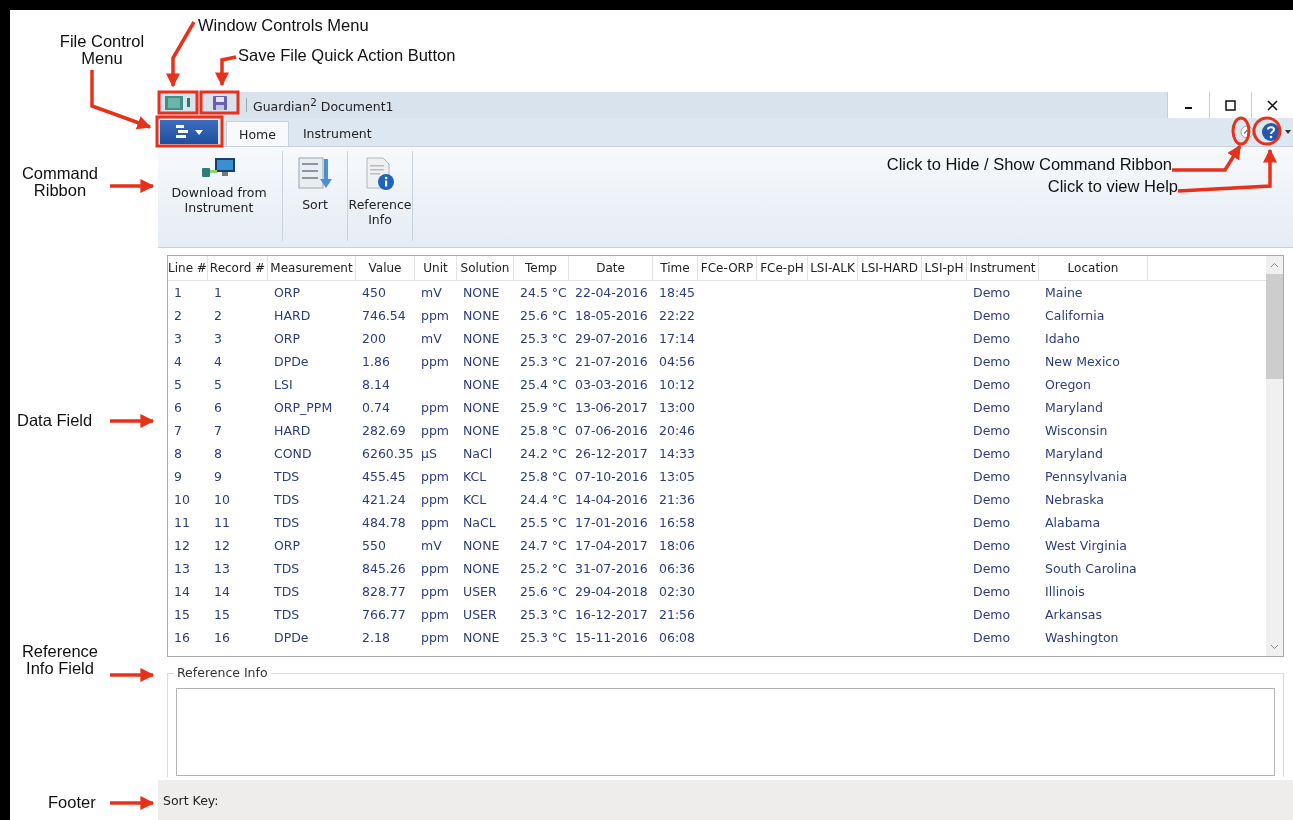 The image size is (1293, 820). What do you see at coordinates (238, 268) in the screenshot?
I see `column-header: Record #` at bounding box center [238, 268].